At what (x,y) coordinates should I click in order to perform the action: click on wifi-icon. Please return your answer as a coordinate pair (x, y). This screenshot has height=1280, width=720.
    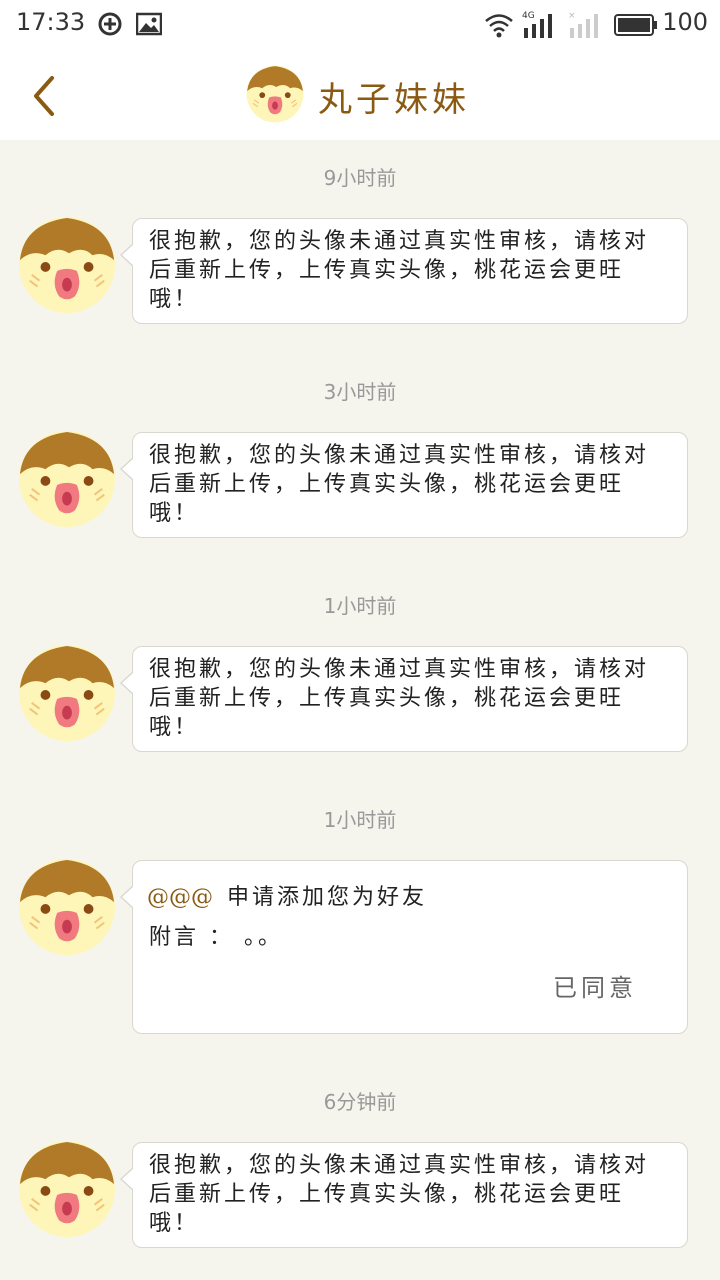
    Looking at the image, I should click on (499, 26).